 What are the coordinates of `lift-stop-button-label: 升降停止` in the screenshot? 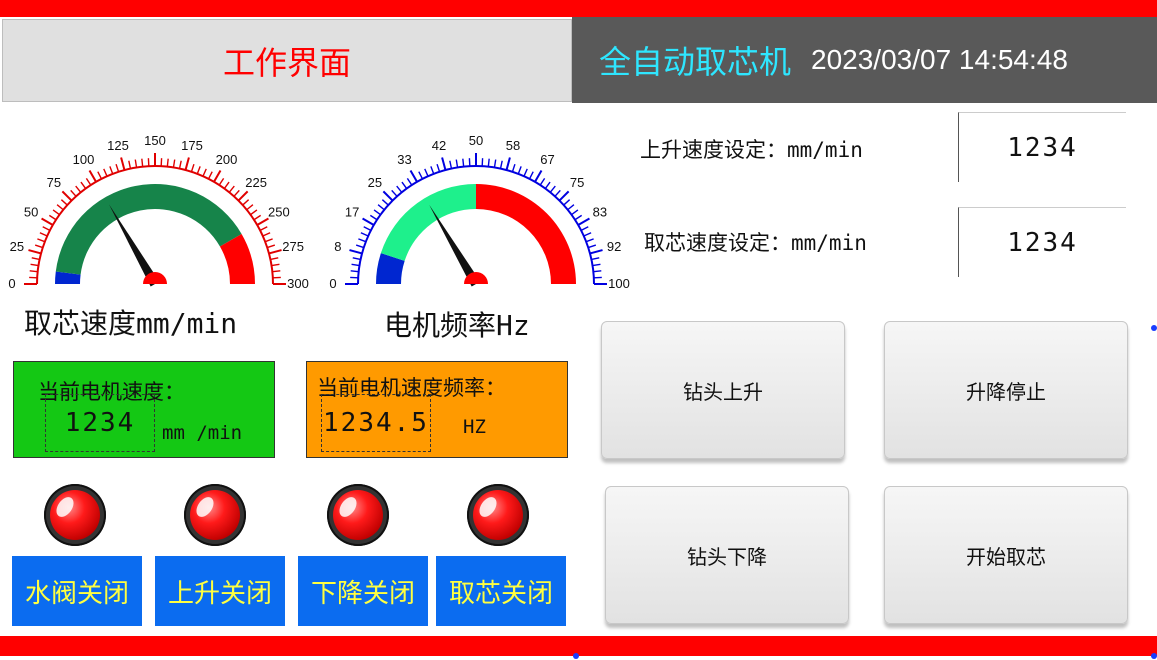 It's located at (1006, 391).